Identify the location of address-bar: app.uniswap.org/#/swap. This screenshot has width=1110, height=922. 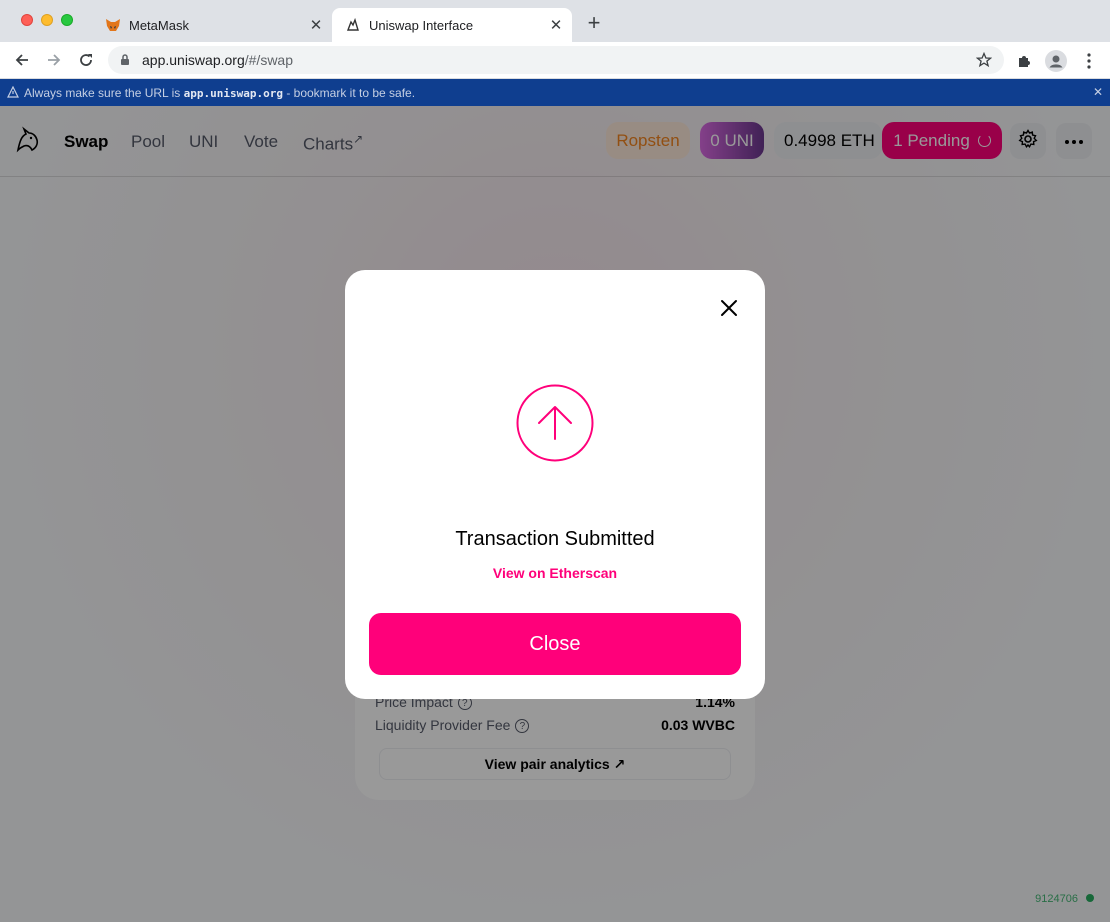
(556, 60).